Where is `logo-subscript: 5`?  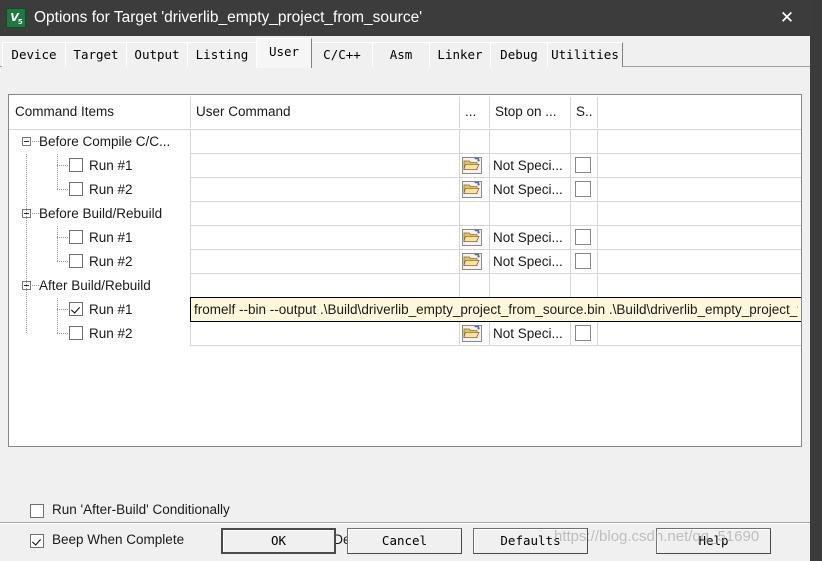
logo-subscript: 5 is located at coordinates (20, 22).